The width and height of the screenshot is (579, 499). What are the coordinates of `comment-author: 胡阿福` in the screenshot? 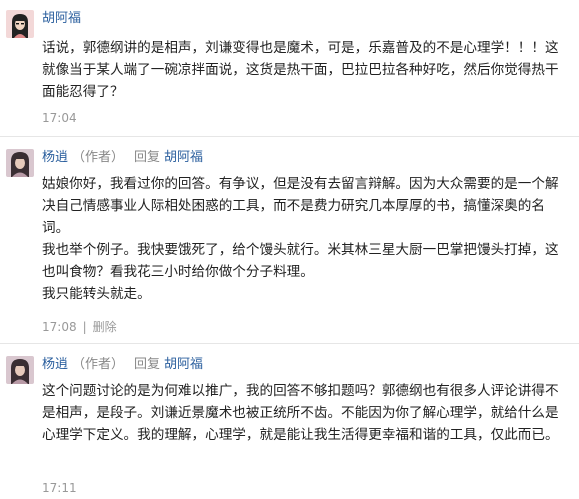 It's located at (61, 18).